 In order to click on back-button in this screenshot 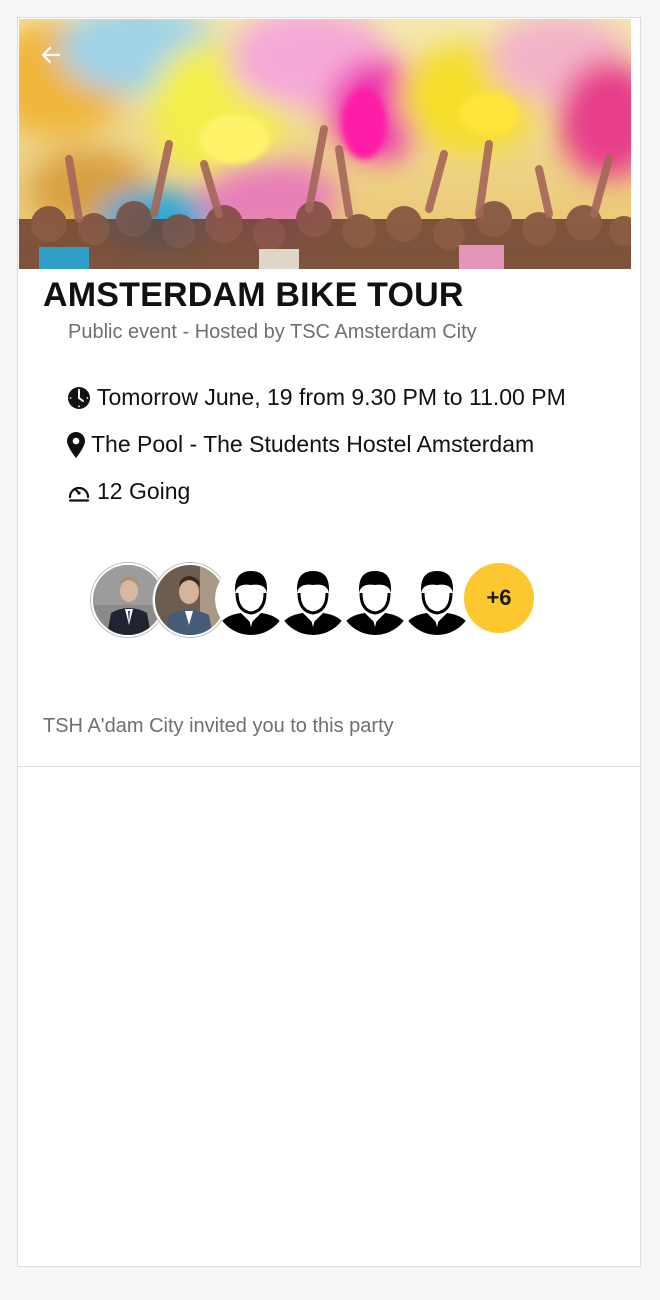, I will do `click(51, 55)`.